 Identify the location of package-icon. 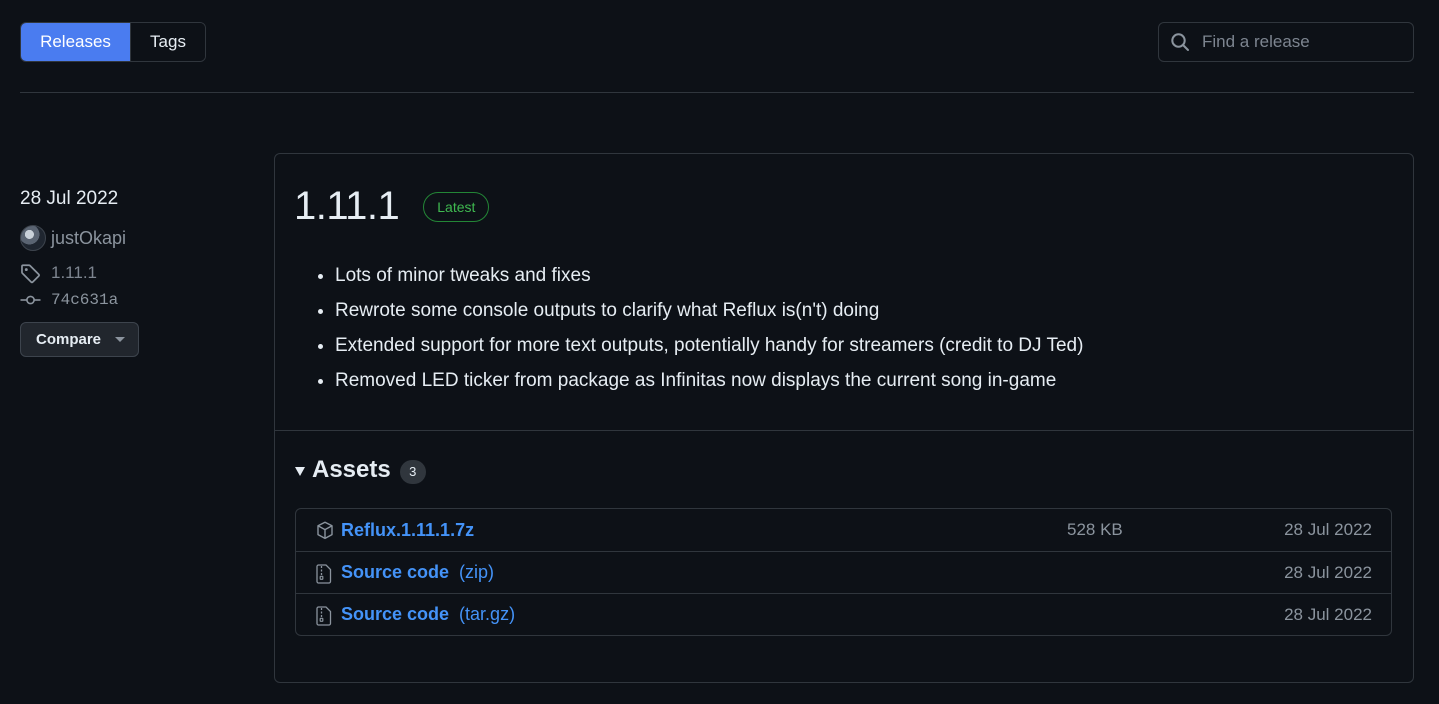
(325, 530).